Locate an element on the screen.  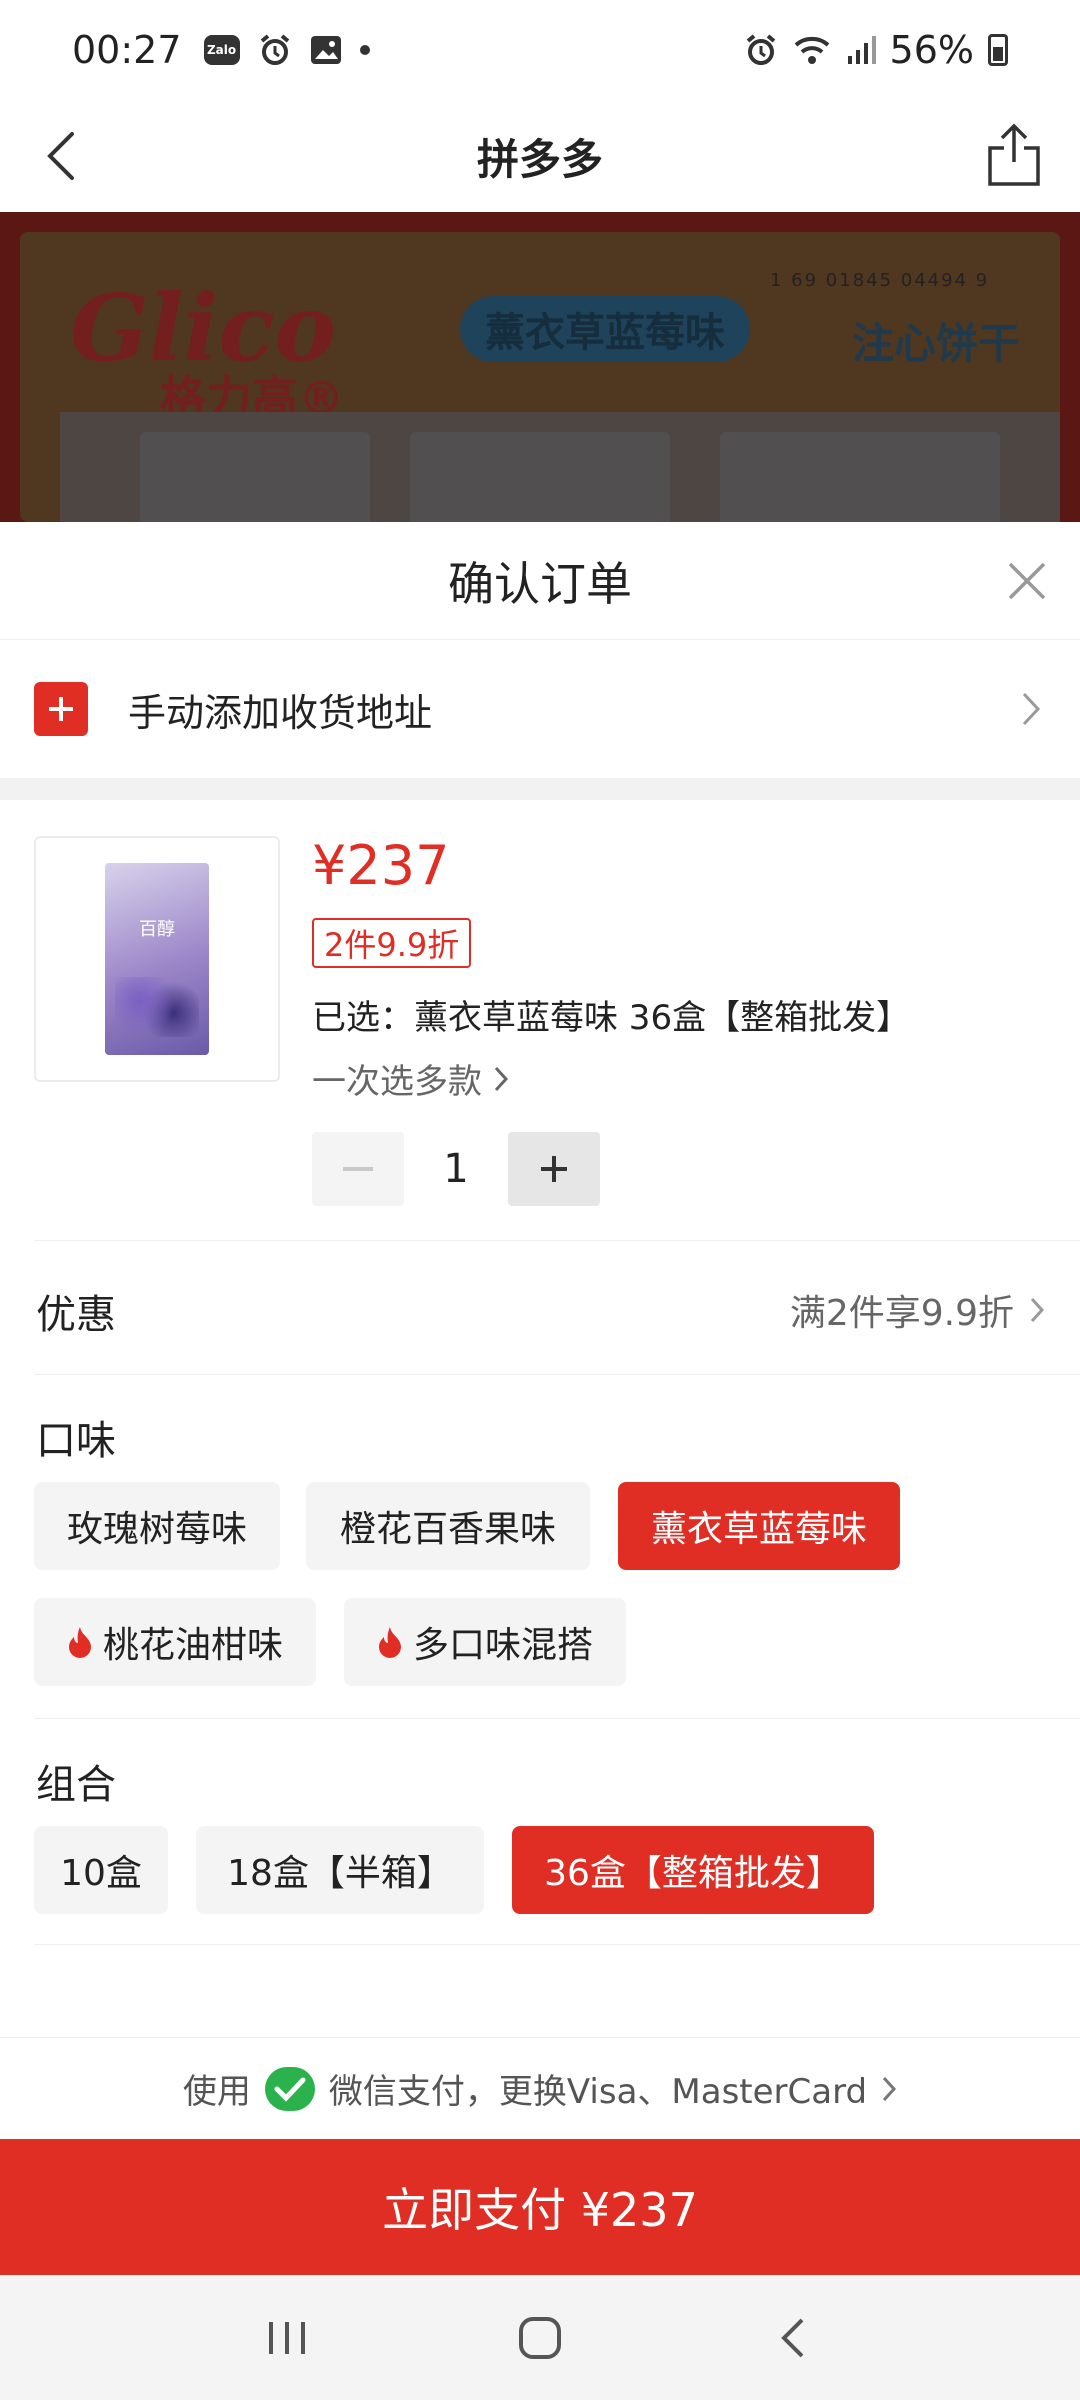
share-icon is located at coordinates (1014, 155).